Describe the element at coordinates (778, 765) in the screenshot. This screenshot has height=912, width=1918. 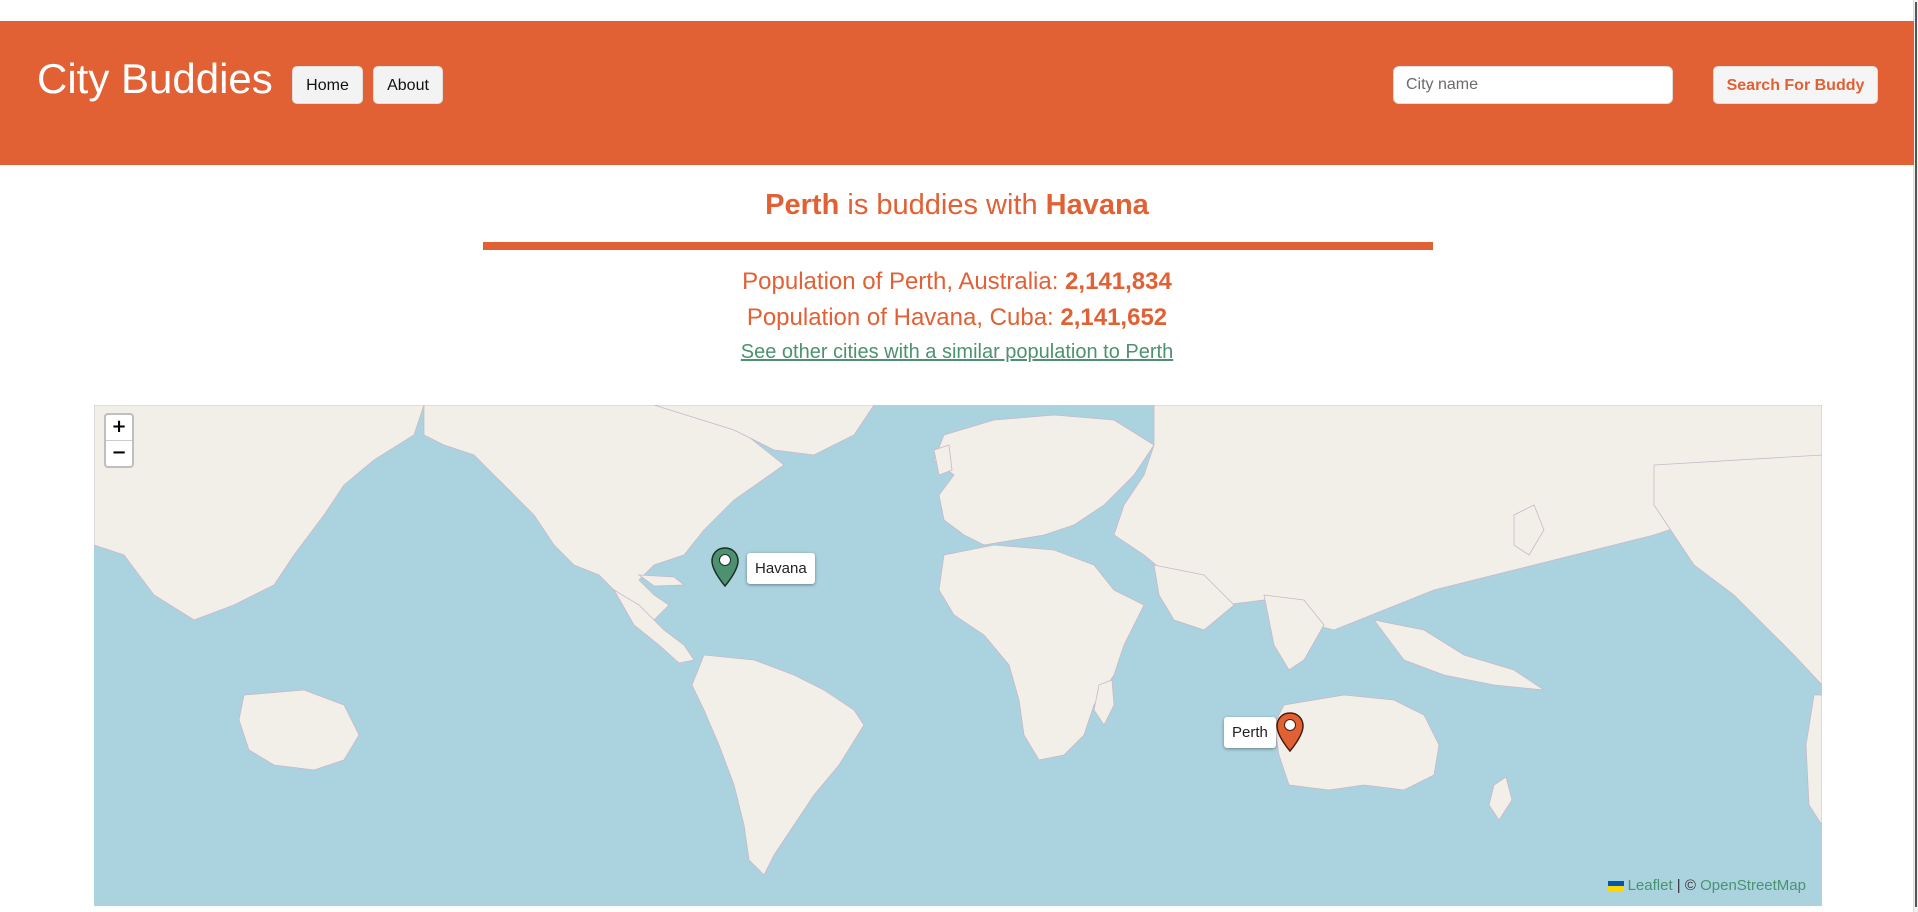
I see `land-south-america` at that location.